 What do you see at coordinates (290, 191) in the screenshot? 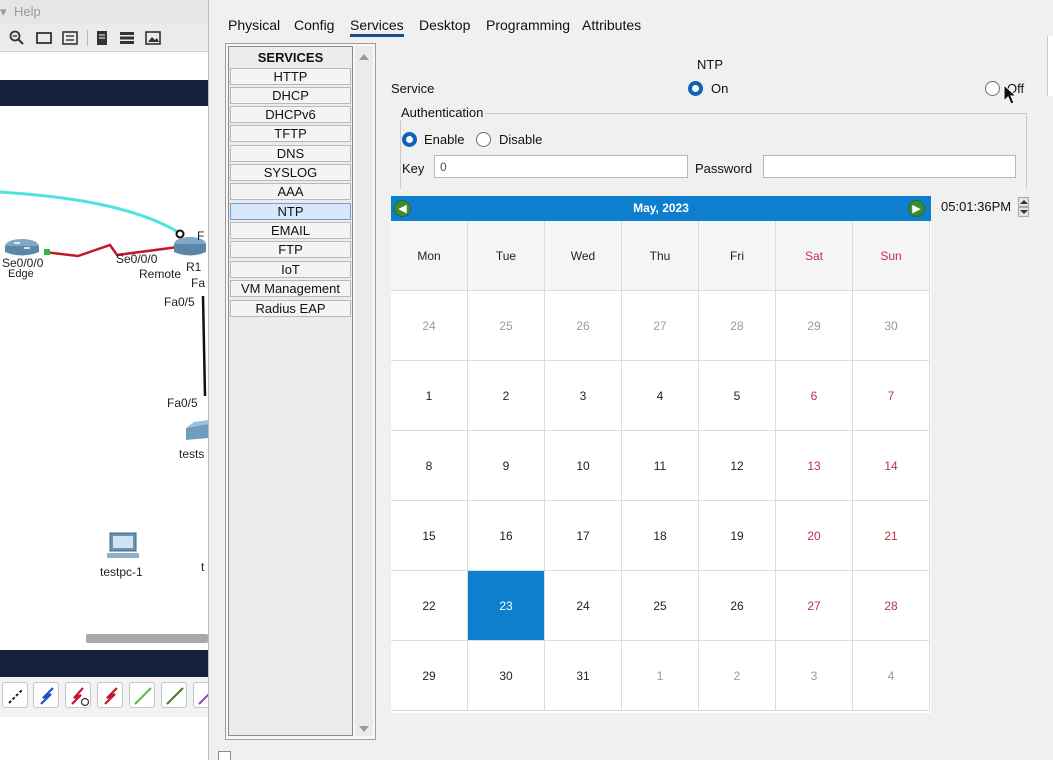
I see `service-item-aaa: AAA` at bounding box center [290, 191].